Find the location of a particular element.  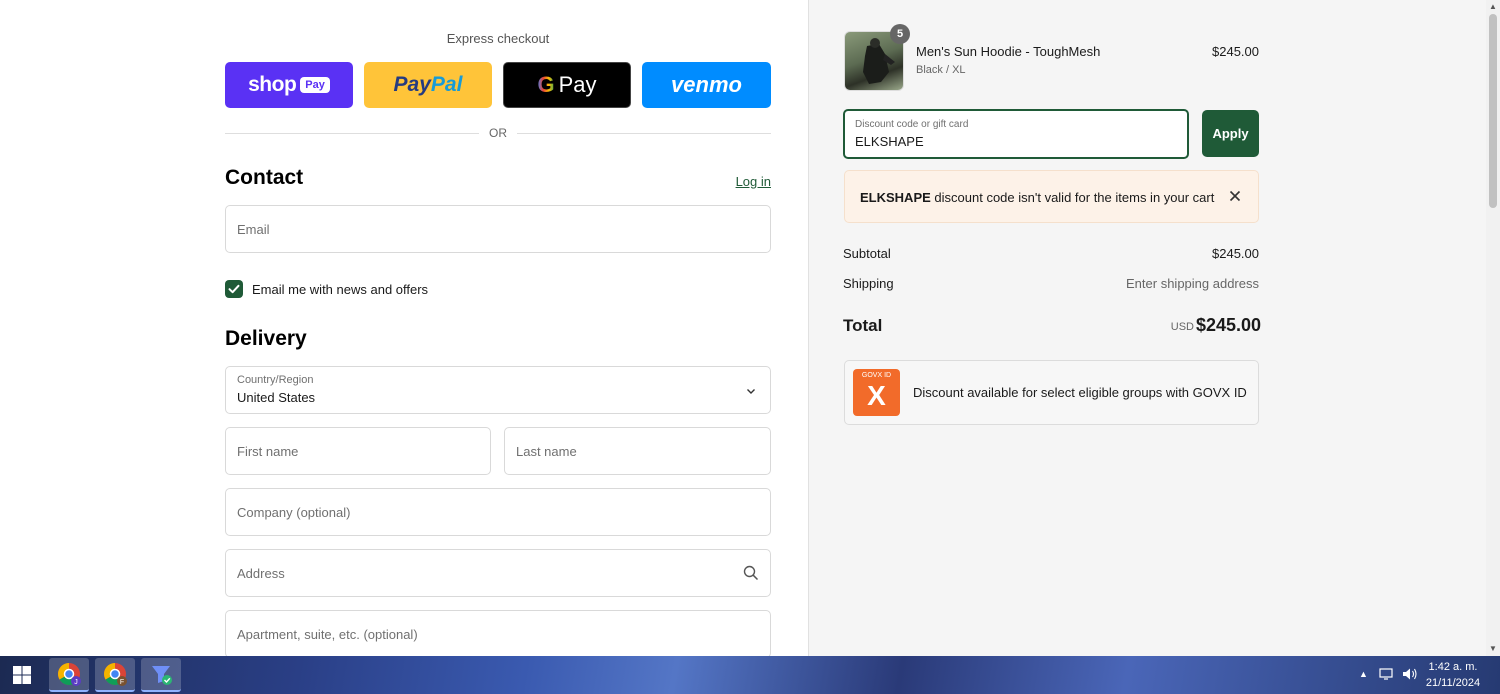

app-check-icon is located at coordinates (162, 675).